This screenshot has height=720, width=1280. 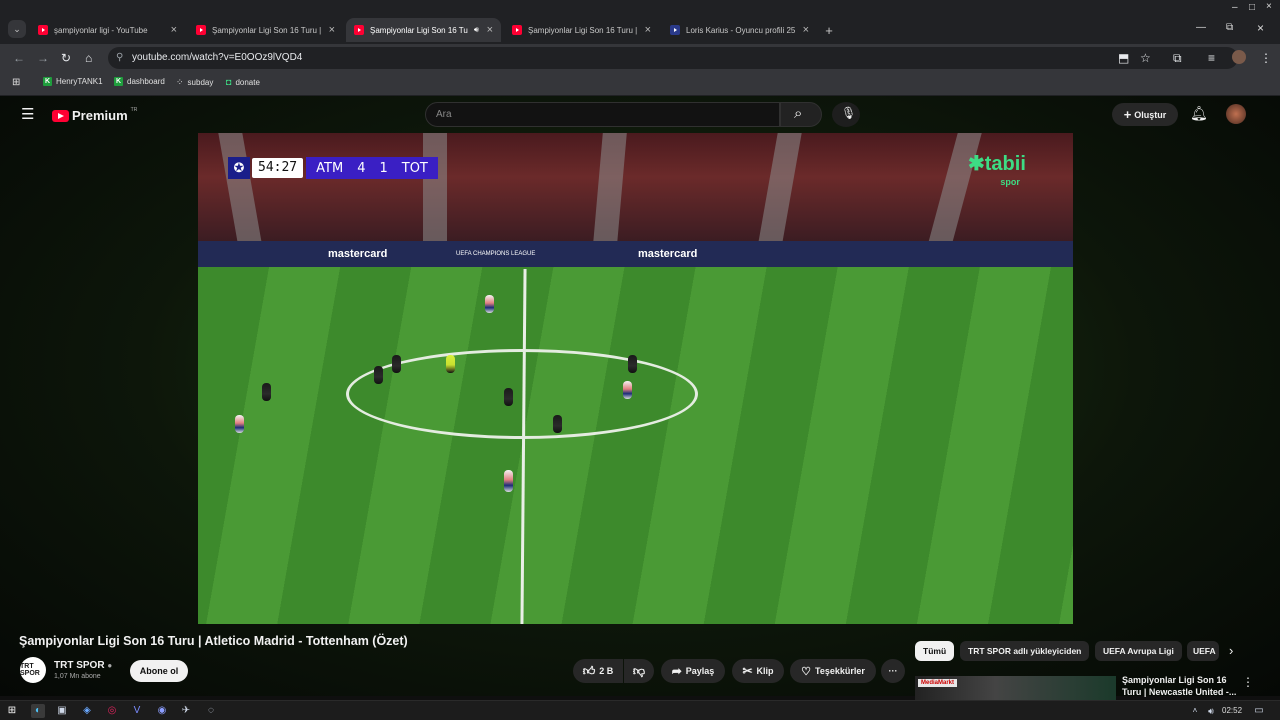 What do you see at coordinates (87, 711) in the screenshot?
I see `app-icon: ◈` at bounding box center [87, 711].